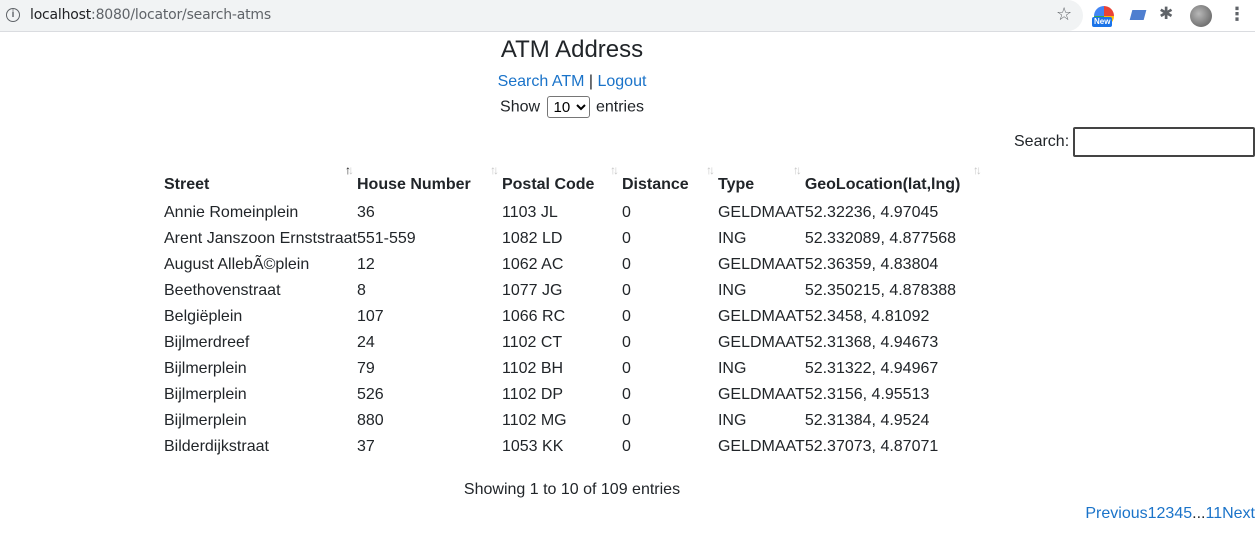 The height and width of the screenshot is (534, 1255). What do you see at coordinates (534, 420) in the screenshot?
I see `cell-postal-code: 1102 MG` at bounding box center [534, 420].